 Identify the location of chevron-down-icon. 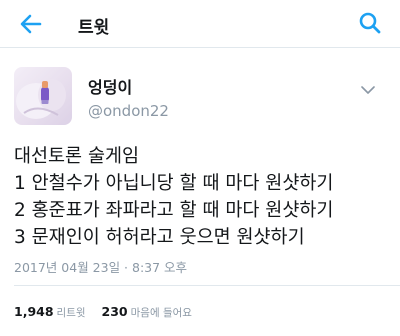
(368, 90).